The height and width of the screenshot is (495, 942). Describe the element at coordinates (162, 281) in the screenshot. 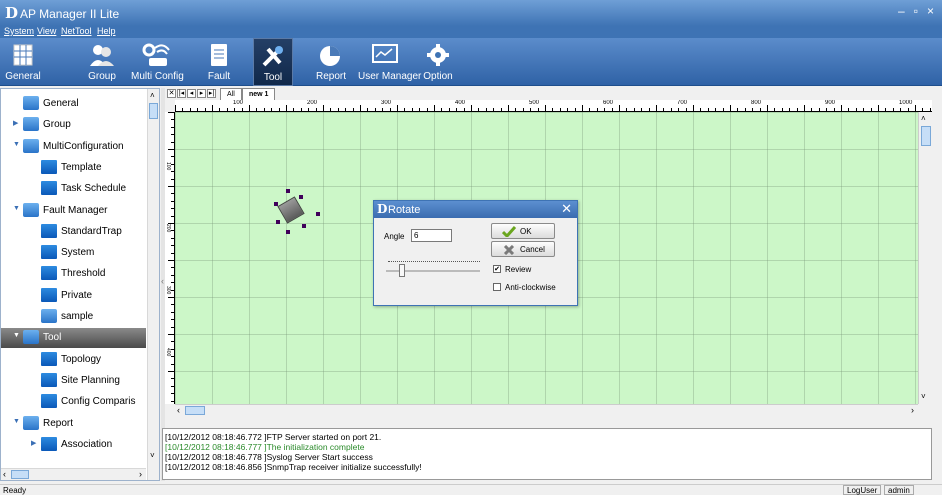

I see `collapse-arrow-icon: ‹` at that location.